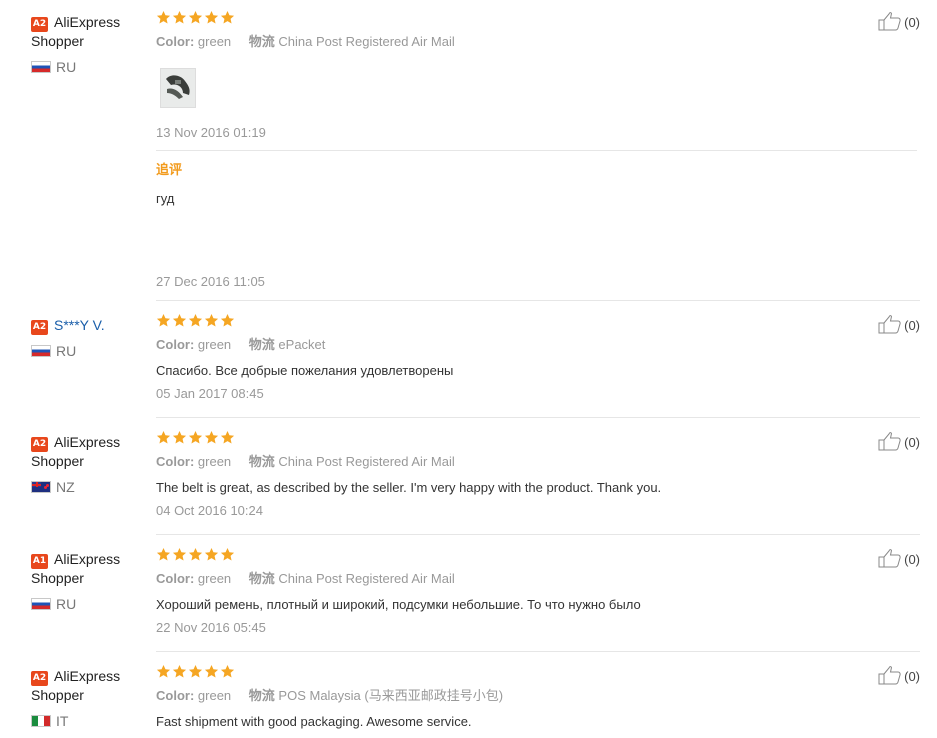 The width and height of the screenshot is (937, 738). Describe the element at coordinates (90, 698) in the screenshot. I see `reviewer-info: A2 AliExpress Shopper IT` at that location.